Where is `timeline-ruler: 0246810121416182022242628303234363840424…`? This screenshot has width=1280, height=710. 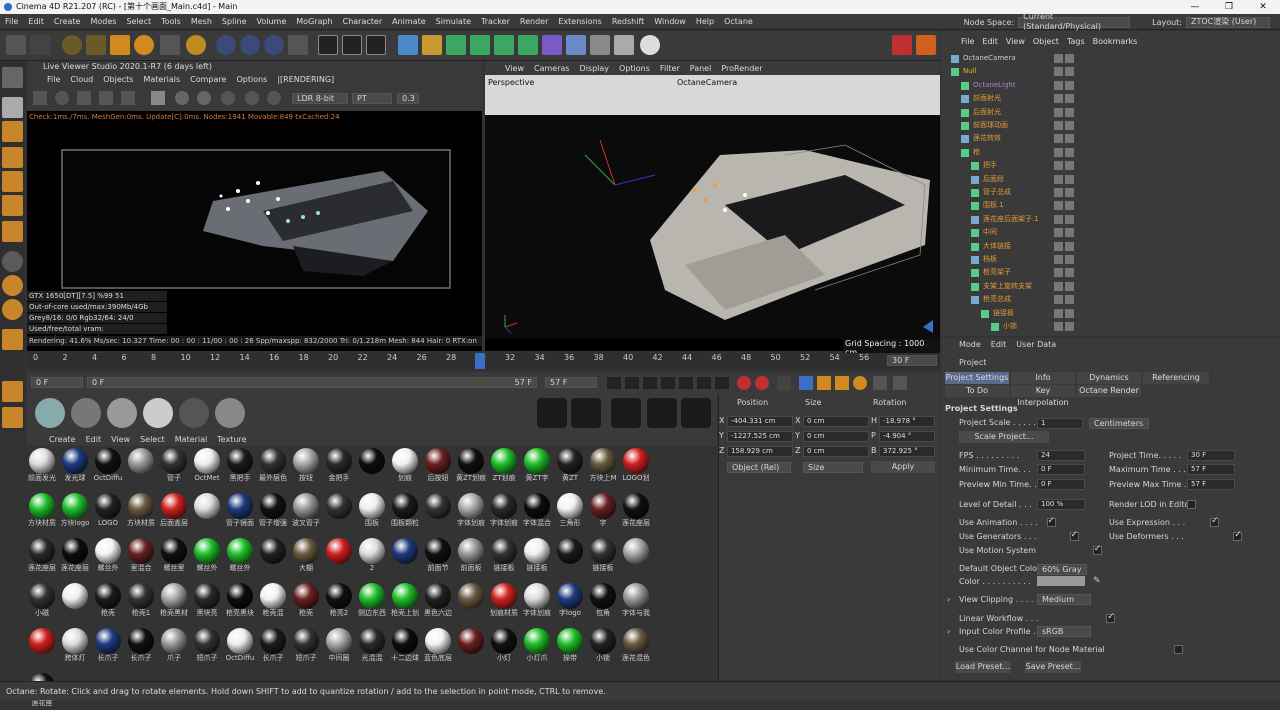 timeline-ruler: 0246810121416182022242628303234363840424… is located at coordinates (483, 361).